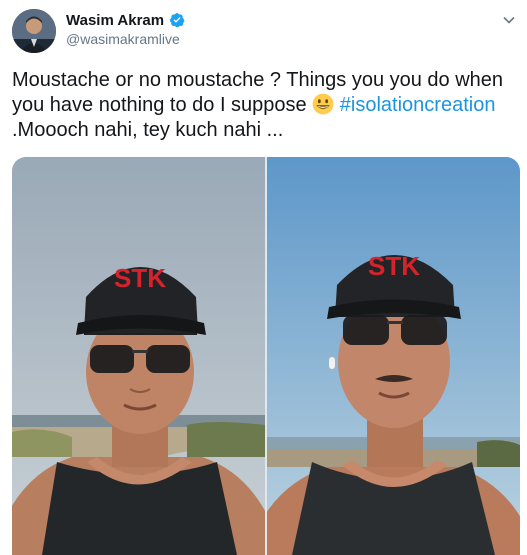  Describe the element at coordinates (509, 20) in the screenshot. I see `chevron-down-icon` at that location.